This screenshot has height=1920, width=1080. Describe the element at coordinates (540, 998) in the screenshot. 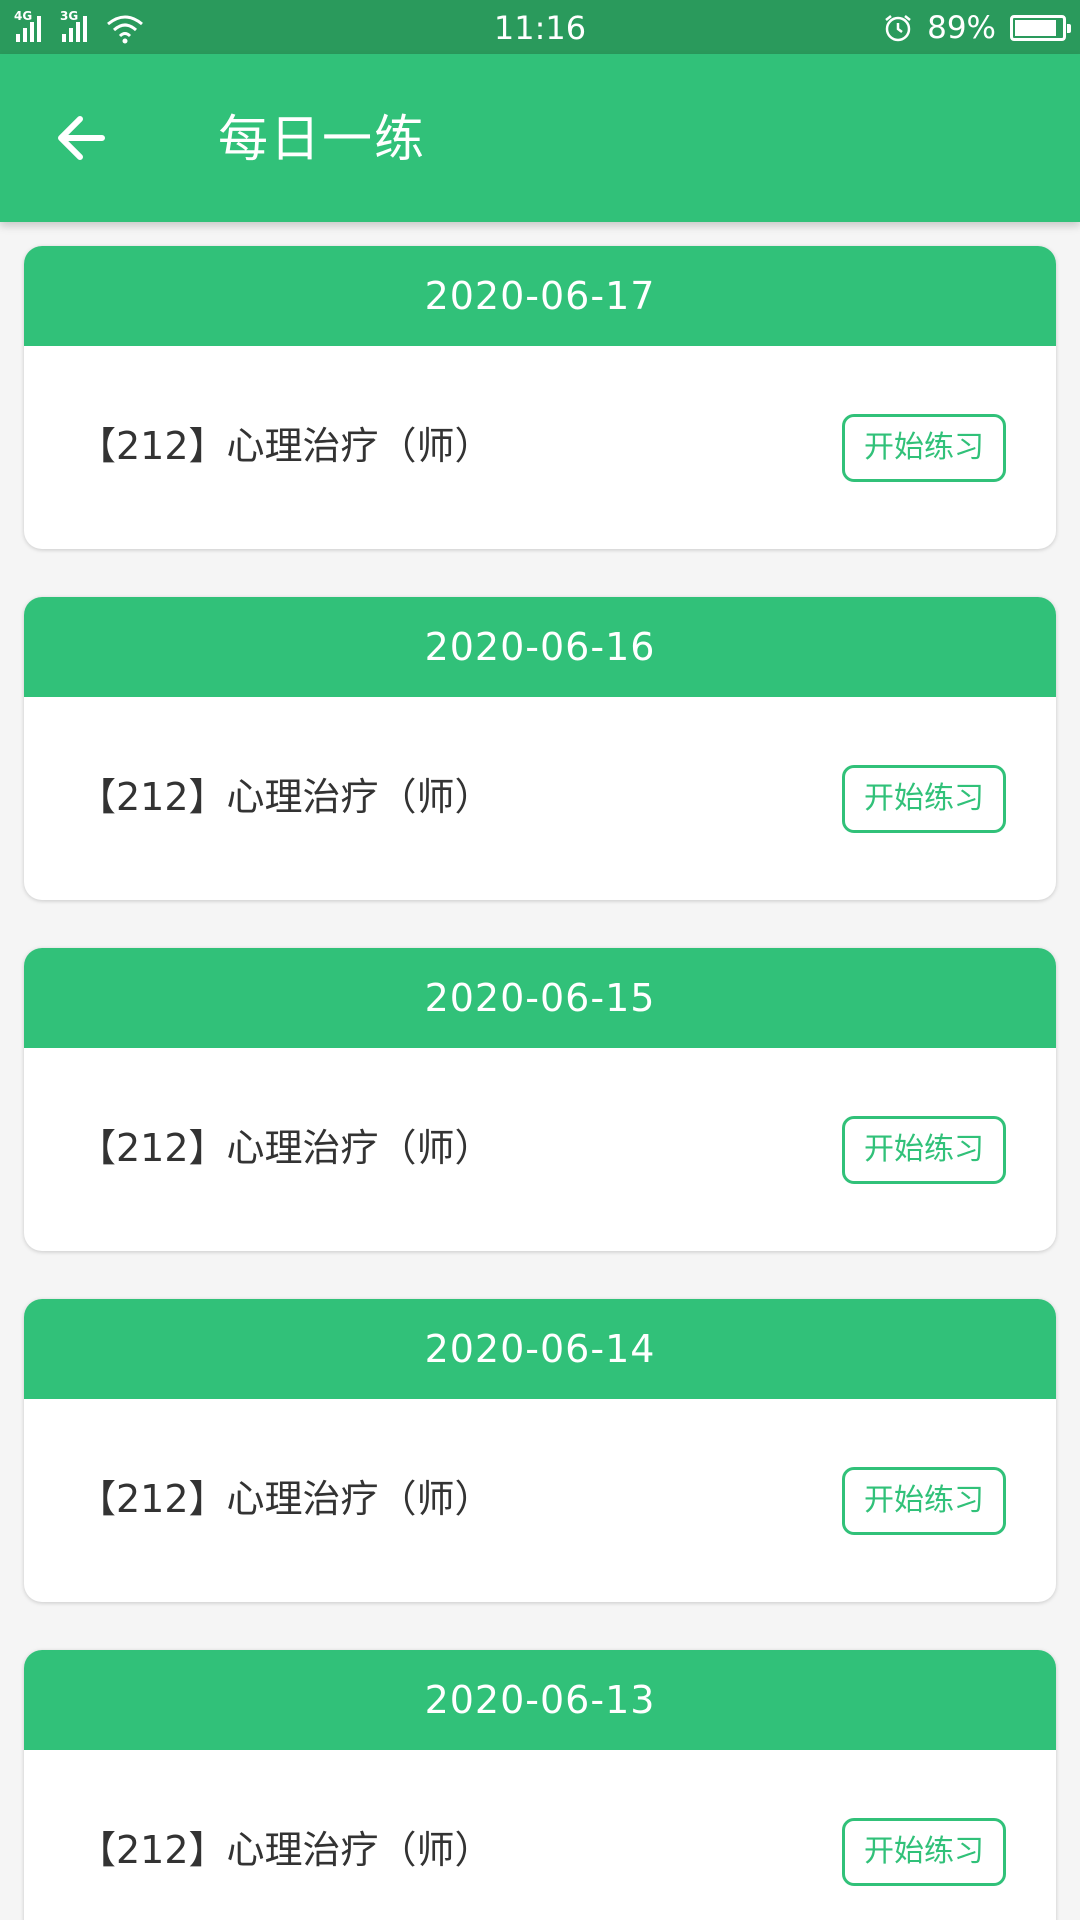

I see `card-date: 2020-06-15` at that location.